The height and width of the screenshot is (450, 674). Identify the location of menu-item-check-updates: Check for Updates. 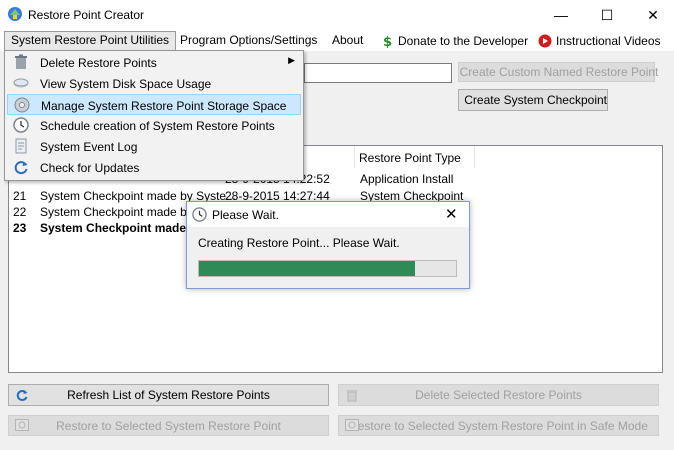
(154, 167).